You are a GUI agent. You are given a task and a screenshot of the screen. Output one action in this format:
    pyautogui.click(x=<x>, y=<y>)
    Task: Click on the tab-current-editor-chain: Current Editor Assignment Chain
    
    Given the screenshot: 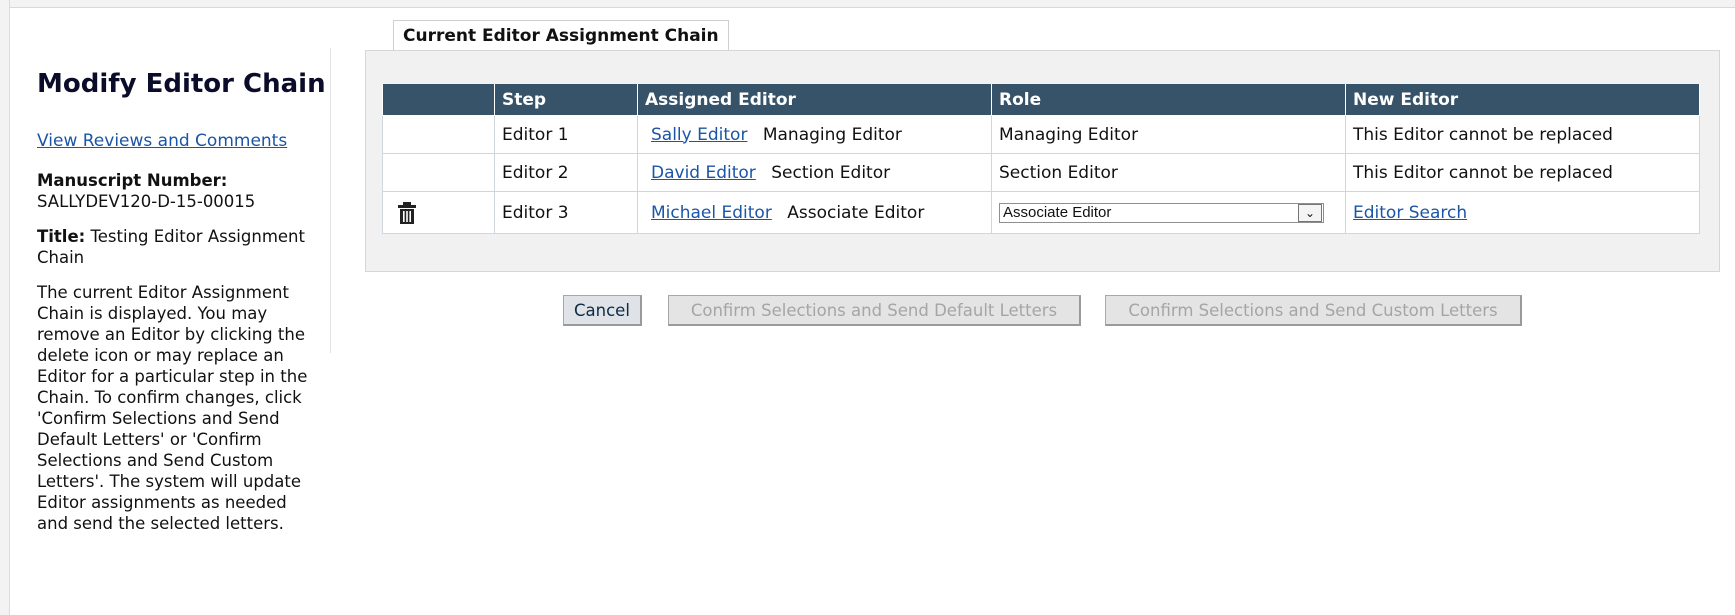 What is the action you would take?
    pyautogui.click(x=561, y=35)
    